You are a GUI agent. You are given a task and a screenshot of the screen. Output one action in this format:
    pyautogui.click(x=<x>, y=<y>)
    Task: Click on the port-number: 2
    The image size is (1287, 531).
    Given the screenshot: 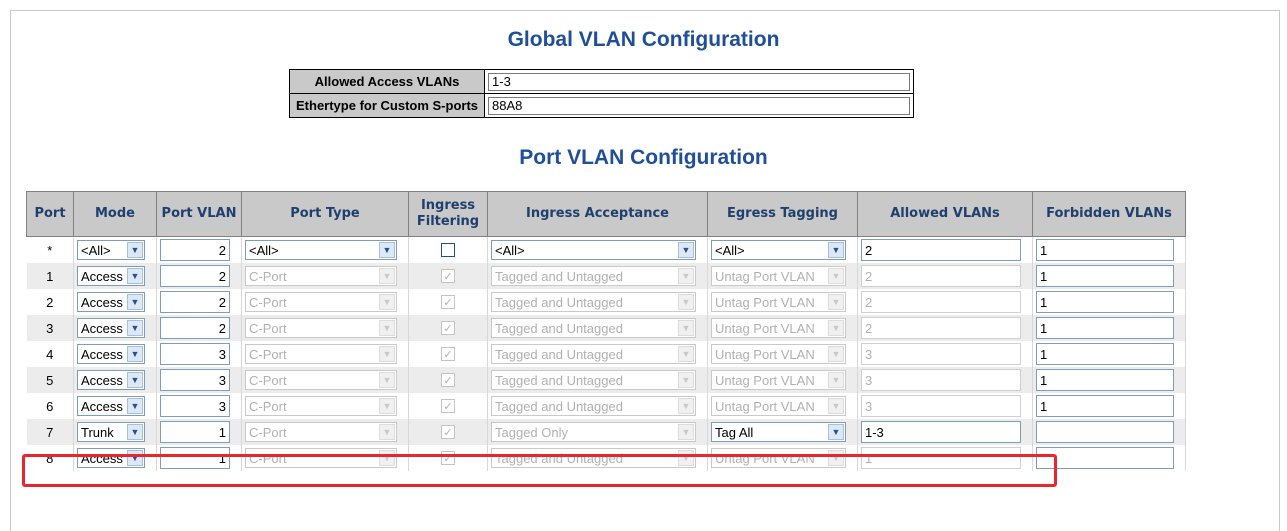 What is the action you would take?
    pyautogui.click(x=50, y=302)
    